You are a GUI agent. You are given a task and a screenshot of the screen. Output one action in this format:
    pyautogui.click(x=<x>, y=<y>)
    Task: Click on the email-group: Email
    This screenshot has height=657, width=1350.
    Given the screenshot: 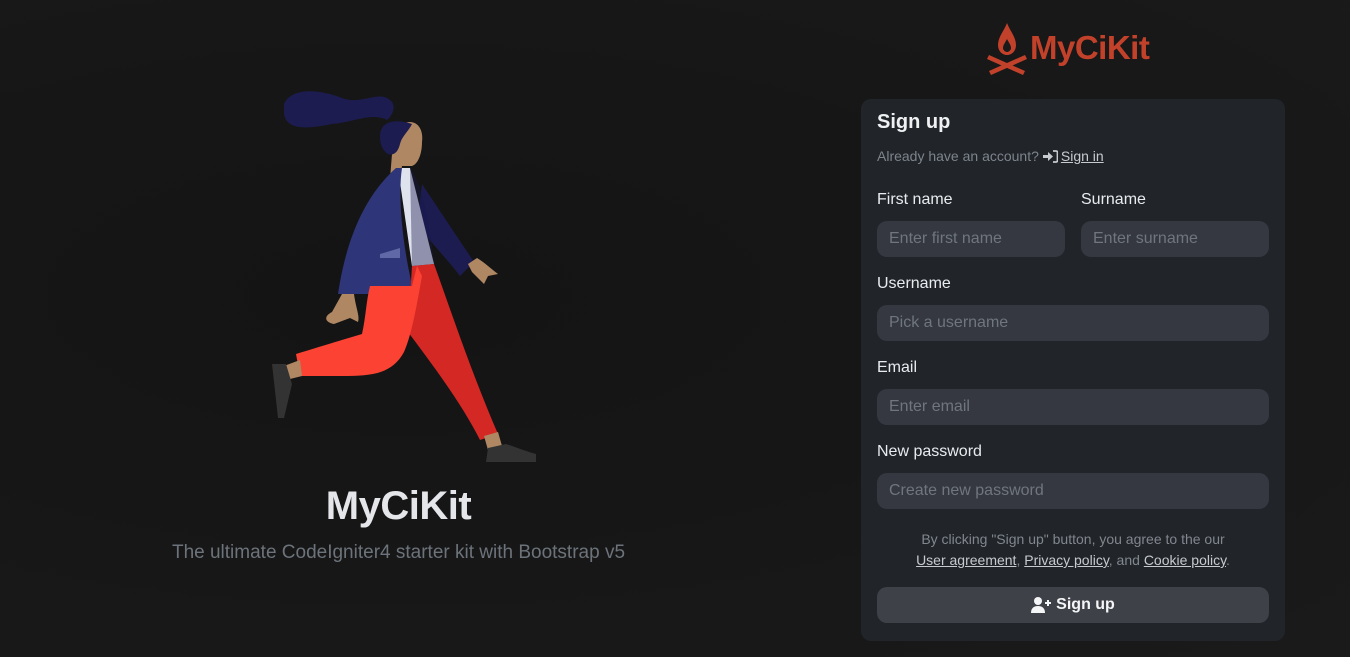 What is the action you would take?
    pyautogui.click(x=1073, y=392)
    